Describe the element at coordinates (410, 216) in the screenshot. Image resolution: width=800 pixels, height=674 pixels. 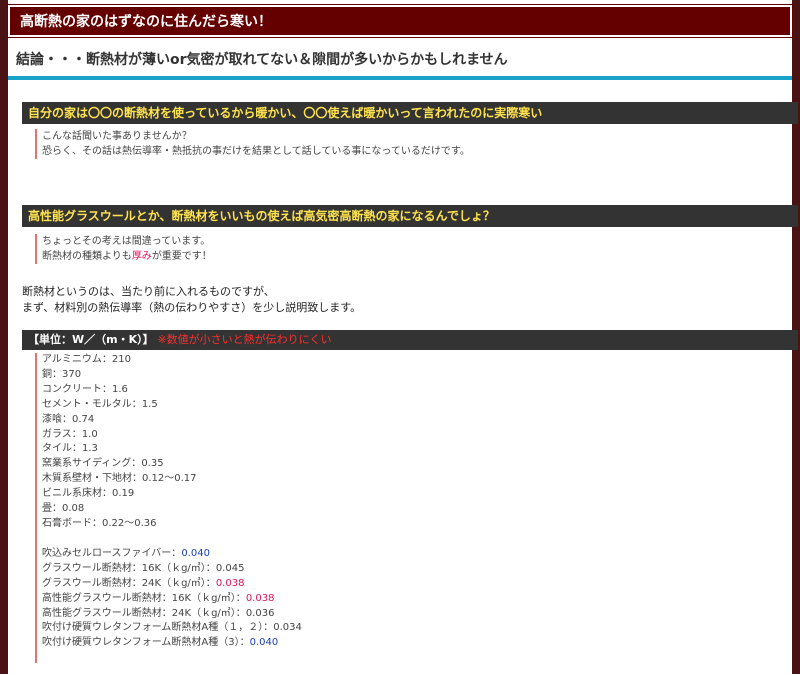
I see `section2-heading: 高性能グラスウールとか、断熱材をいいもの使えば高気密高断熱の家になるんでしょ？` at that location.